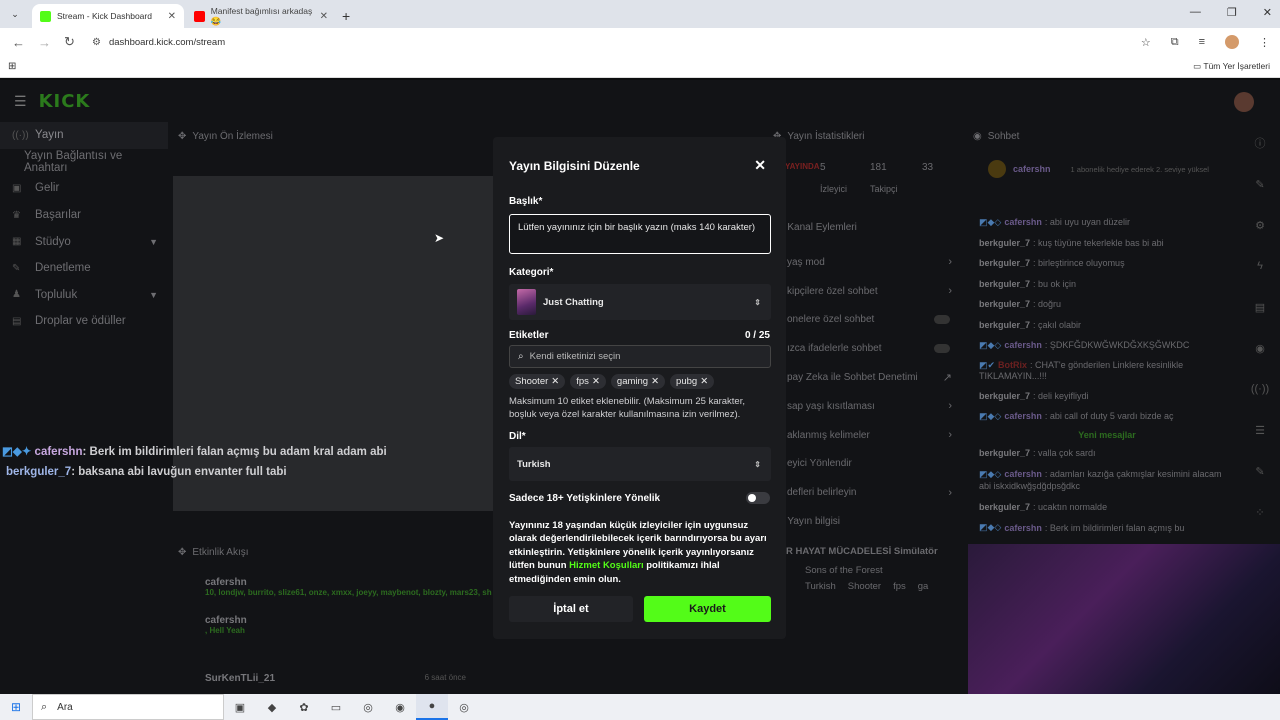 This screenshot has width=1280, height=720. I want to click on minimize-icon: —, so click(1195, 12).